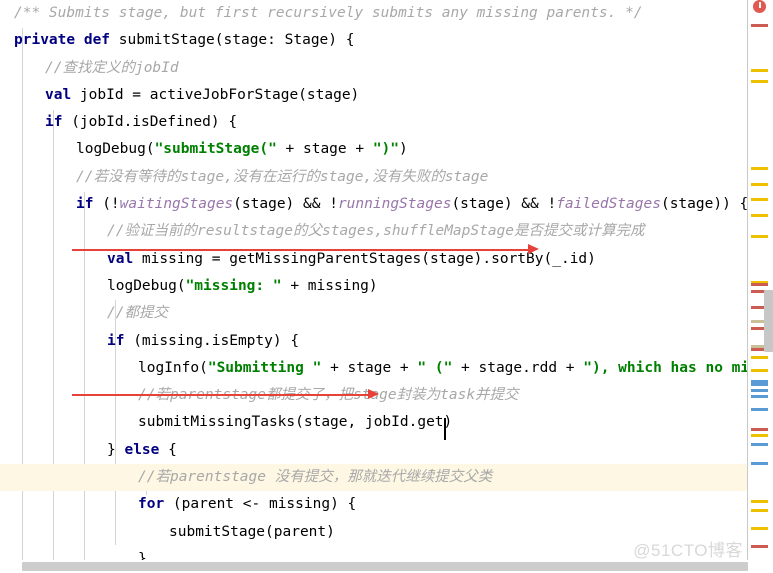 The width and height of the screenshot is (773, 573). What do you see at coordinates (373, 394) in the screenshot?
I see `annotation-arrow-submitmissingtasks` at bounding box center [373, 394].